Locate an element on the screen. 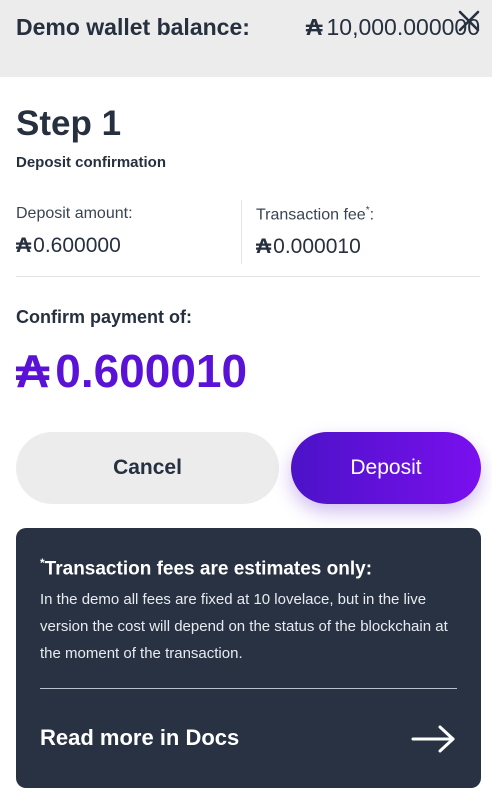 This screenshot has height=806, width=492. cancel-button: Cancel is located at coordinates (147, 468).